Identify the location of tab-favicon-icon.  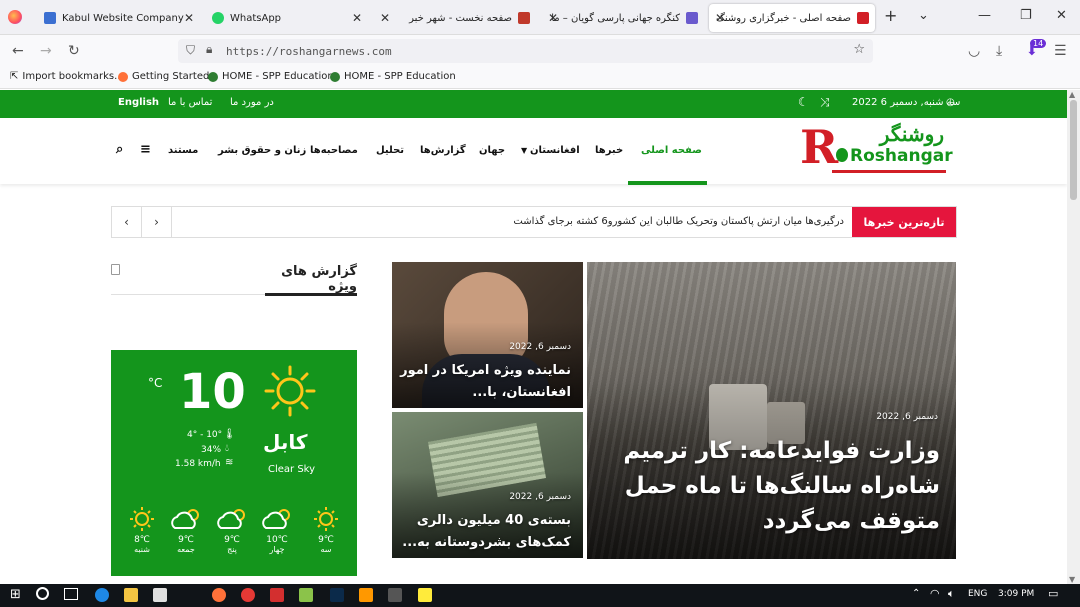
(524, 18).